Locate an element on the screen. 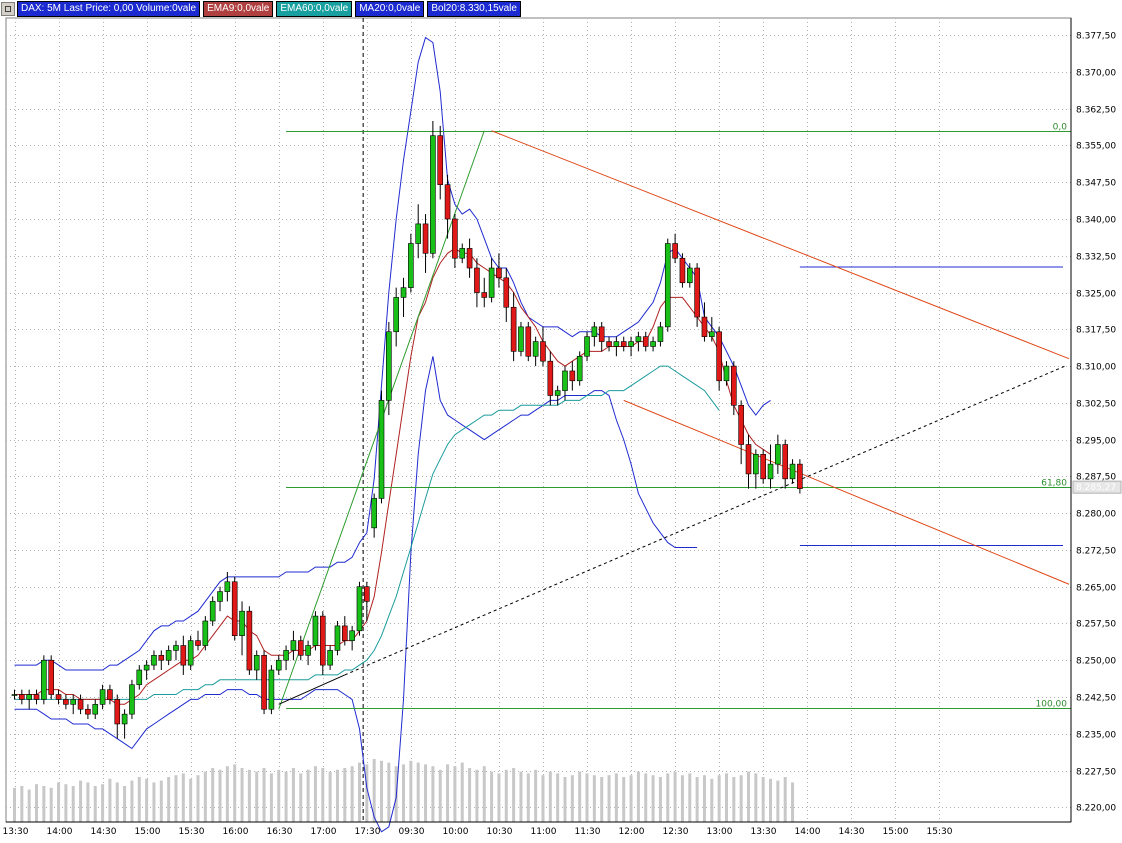  x-tick-label: 14:00 is located at coordinates (60, 832).